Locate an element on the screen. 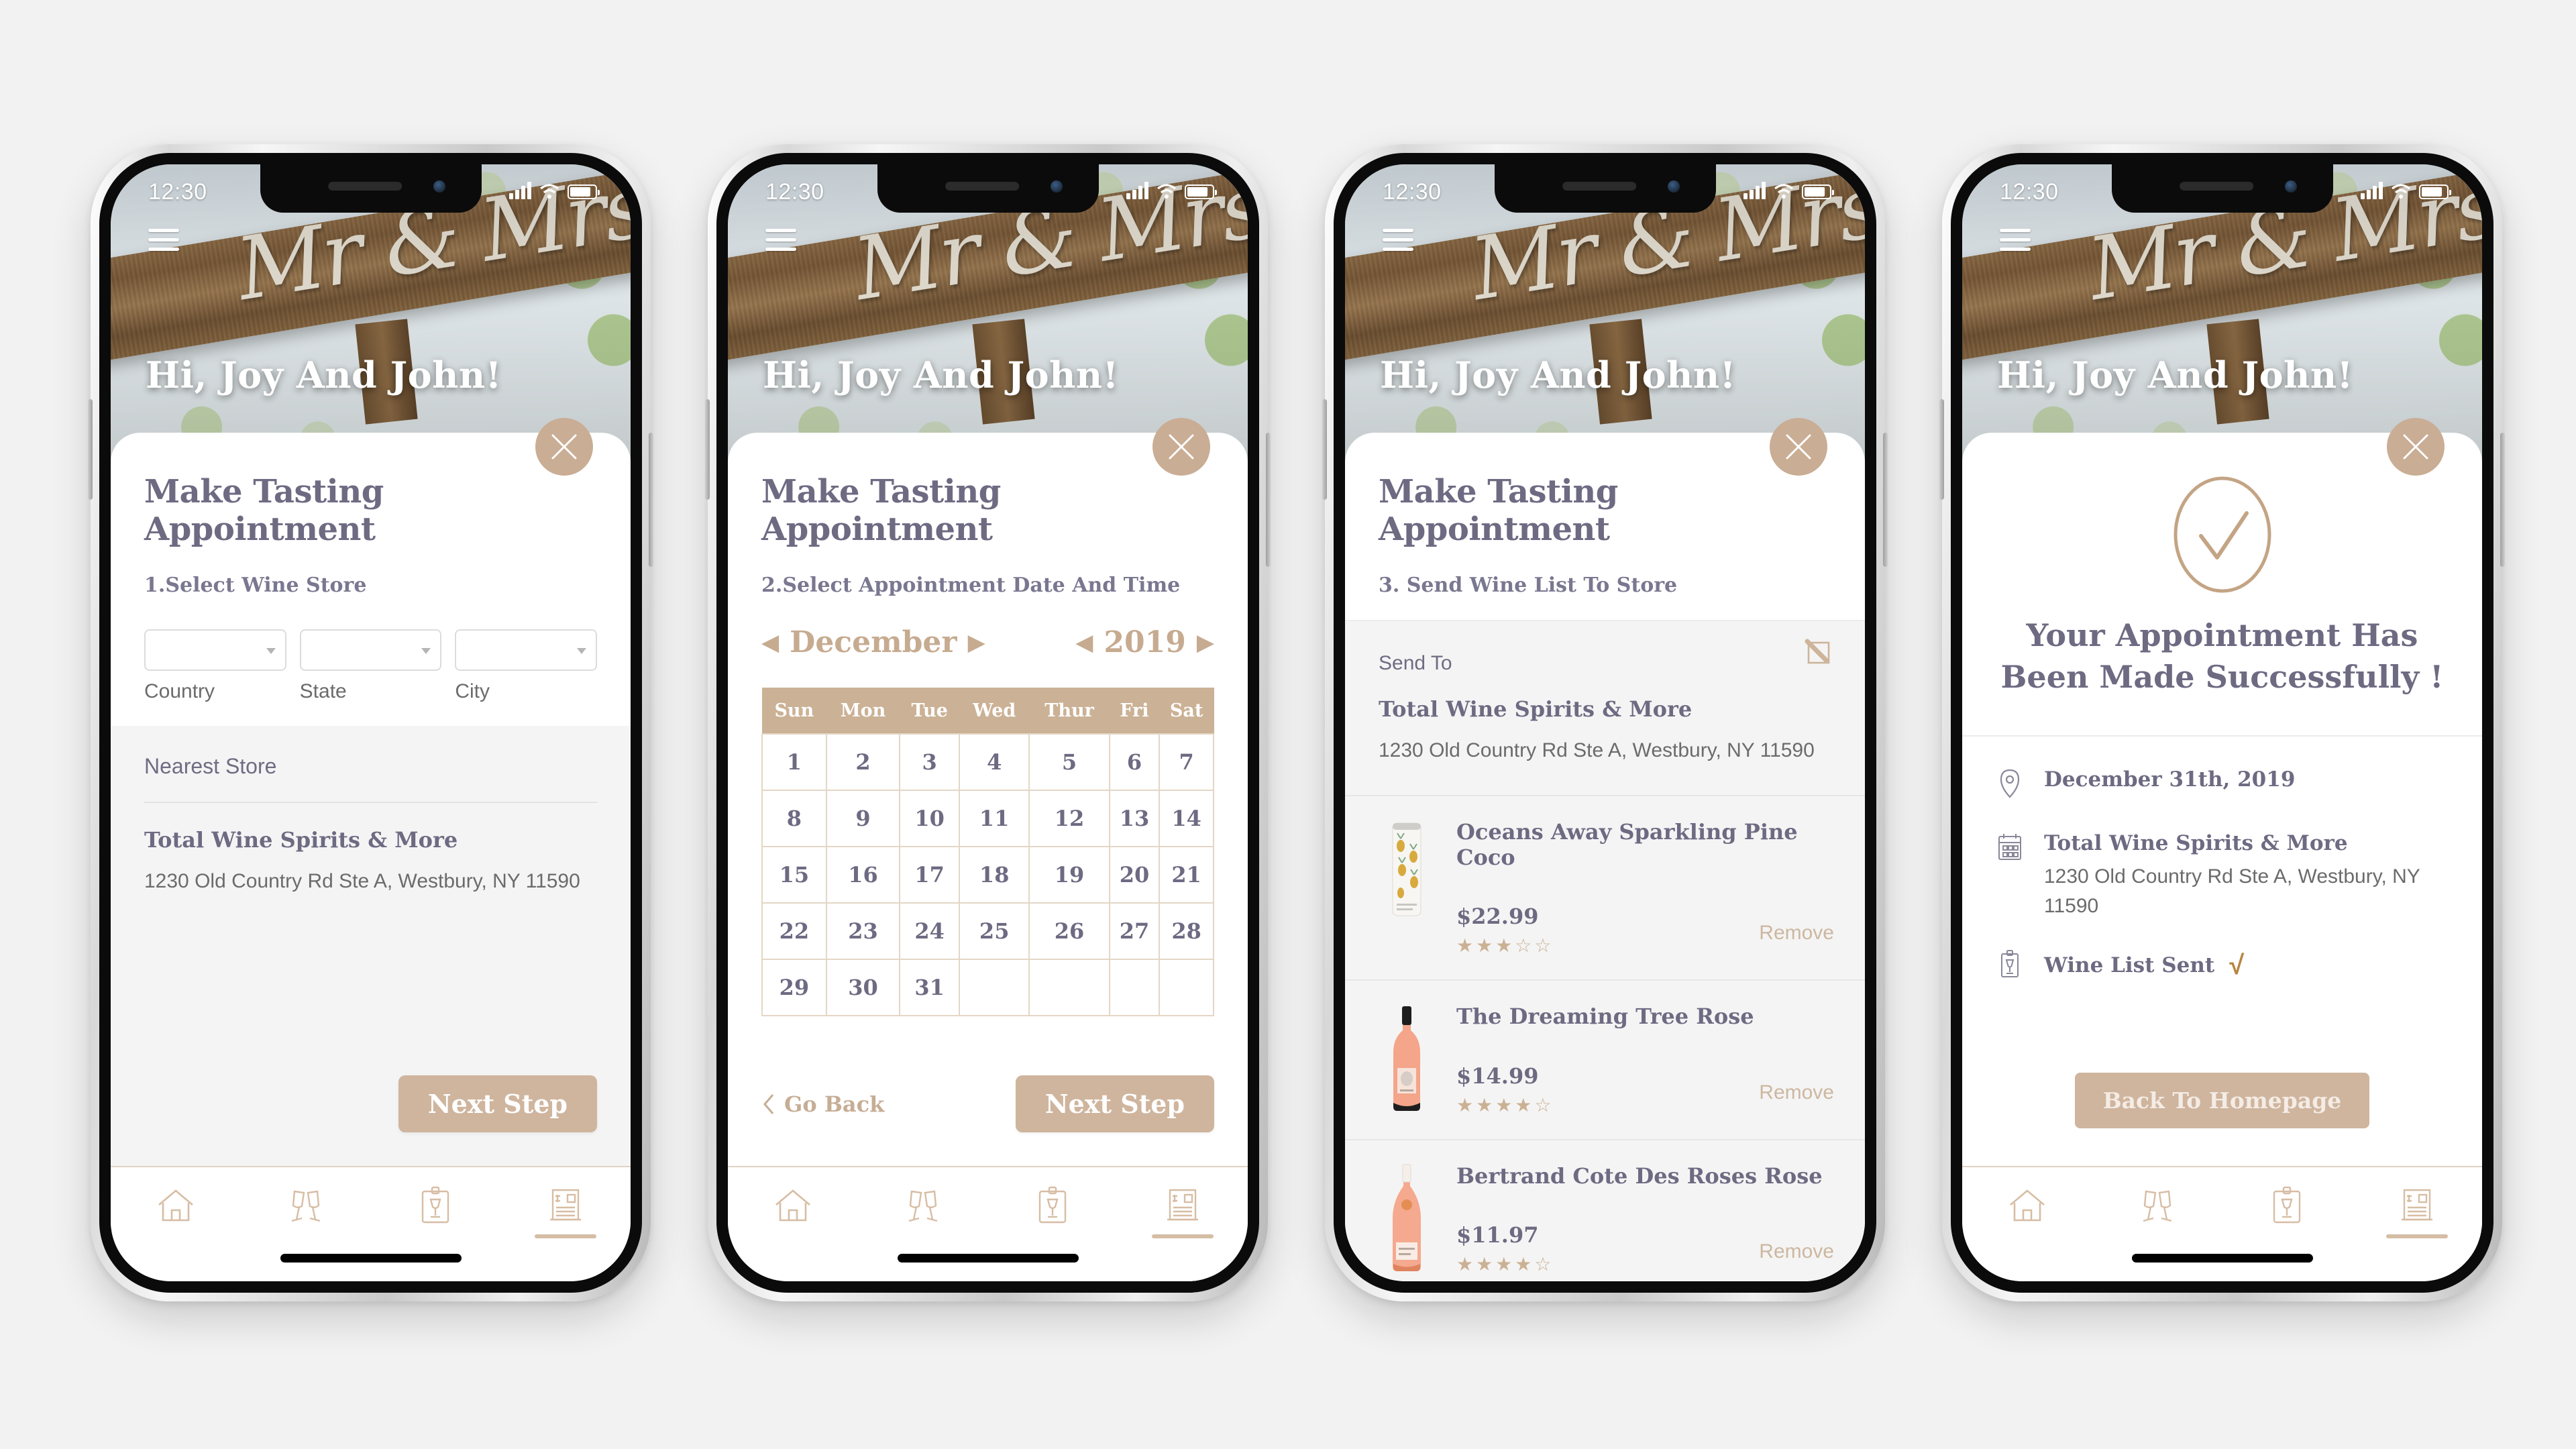 The height and width of the screenshot is (1449, 2576). calendar-day: 17 is located at coordinates (930, 875).